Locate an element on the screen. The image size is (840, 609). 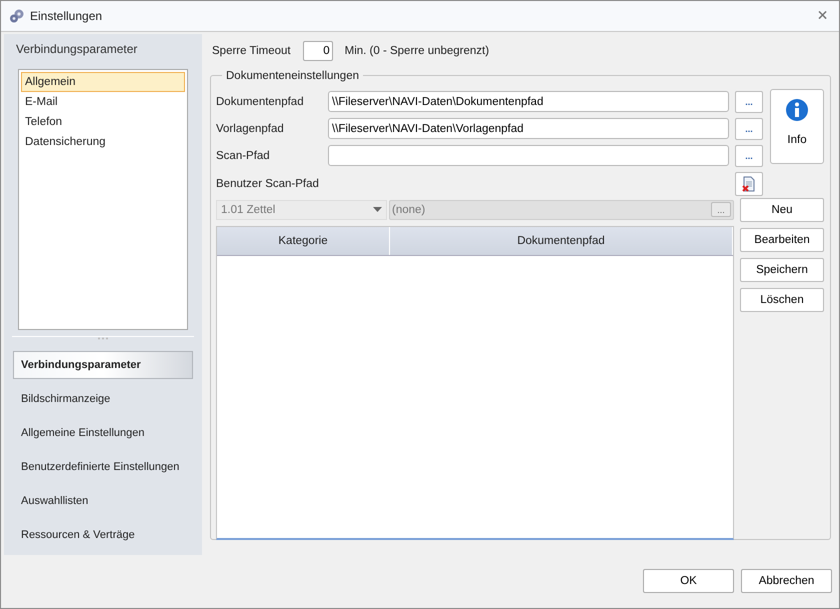
action-button: Löschen is located at coordinates (782, 300).